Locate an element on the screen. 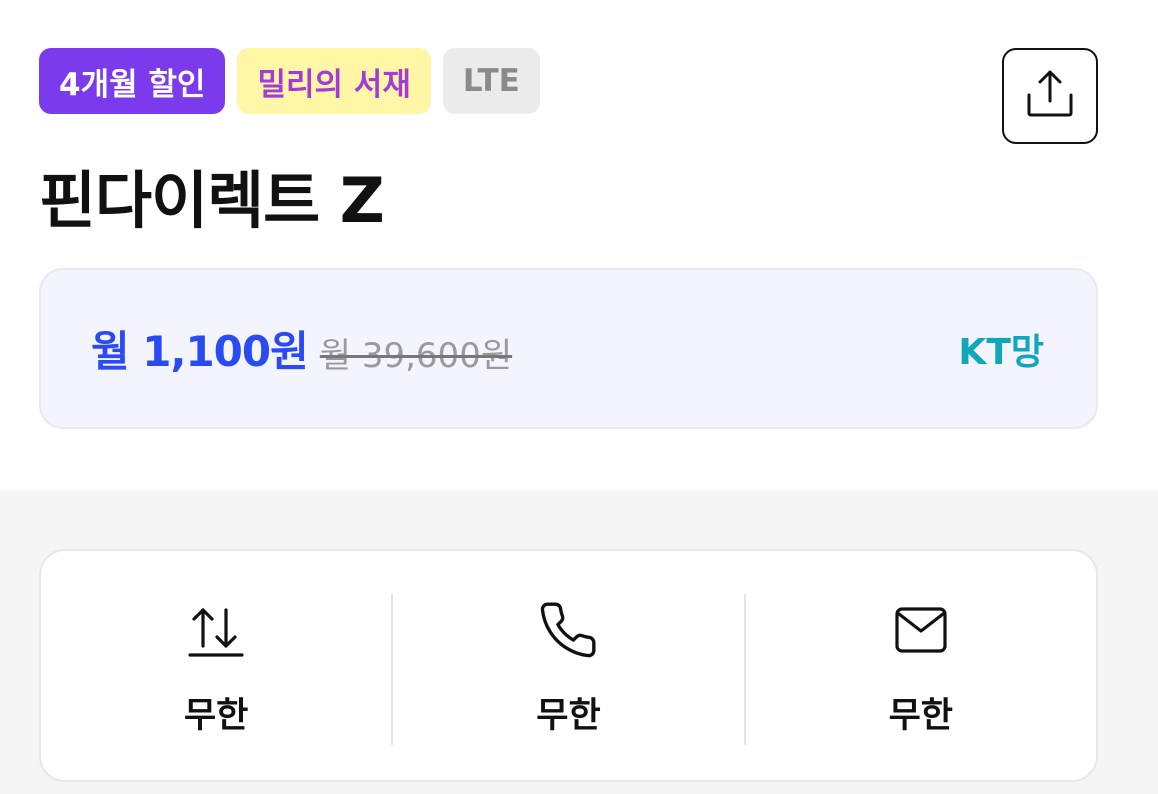  share-icon is located at coordinates (1050, 96).